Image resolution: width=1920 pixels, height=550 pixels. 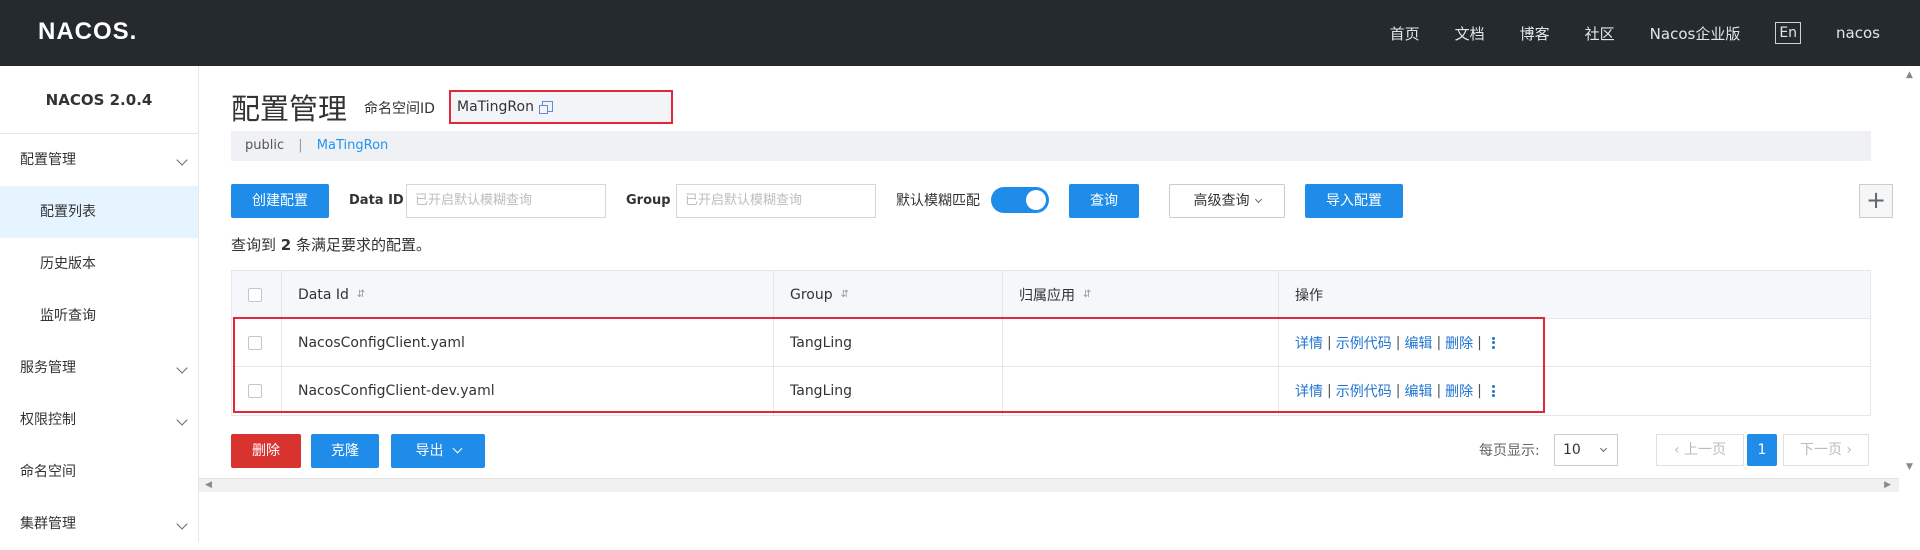 I want to click on sidebar-item-listener-query: 监听查询, so click(x=99, y=316).